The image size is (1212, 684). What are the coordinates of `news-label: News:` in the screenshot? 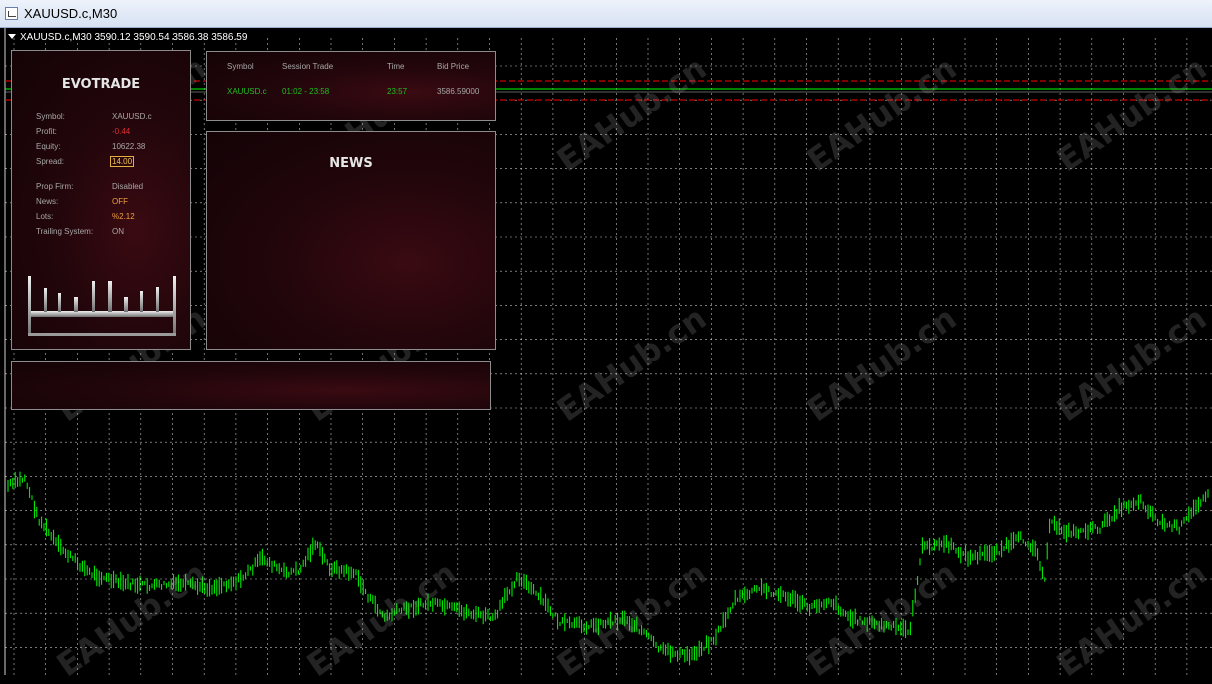 It's located at (47, 201).